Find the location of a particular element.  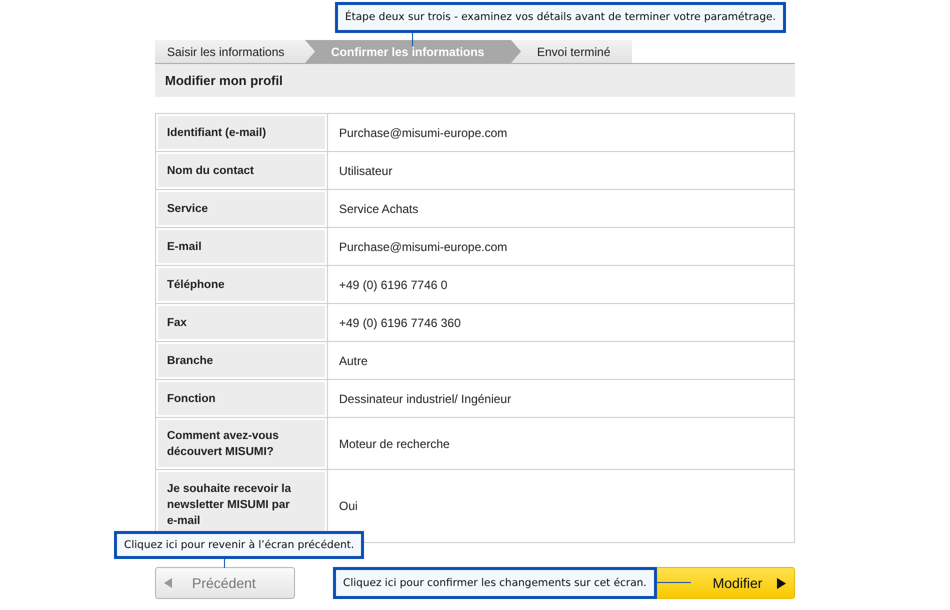

progress-step: Envoi terminé is located at coordinates (571, 51).